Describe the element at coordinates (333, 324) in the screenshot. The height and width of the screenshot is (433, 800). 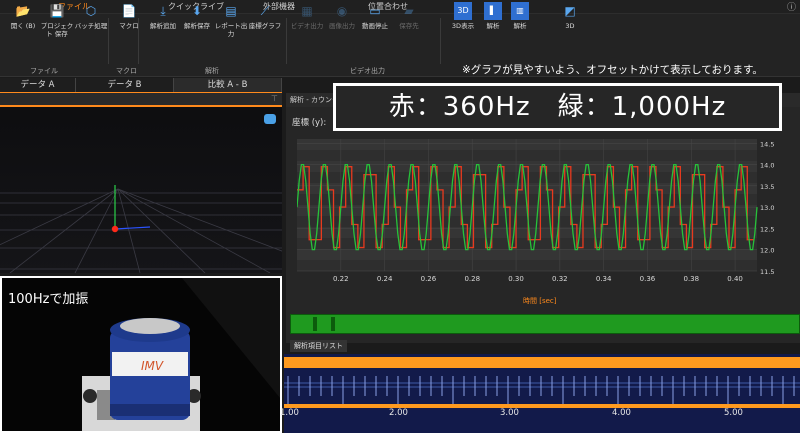
I see `overview-handle-right` at that location.